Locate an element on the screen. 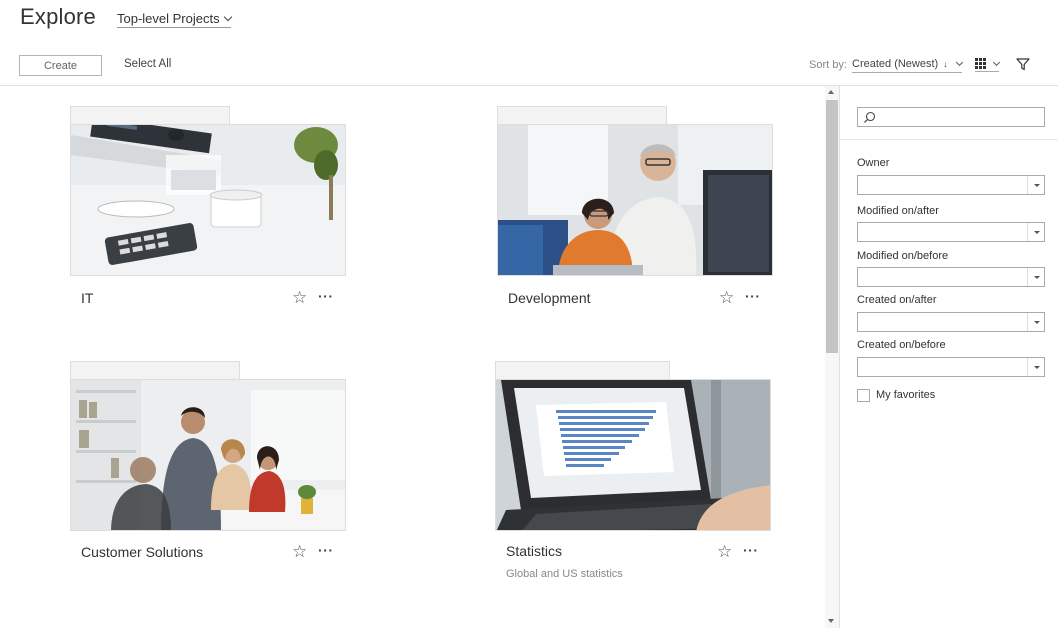  project-scope-dropdown: Top-level Projects is located at coordinates (174, 19).